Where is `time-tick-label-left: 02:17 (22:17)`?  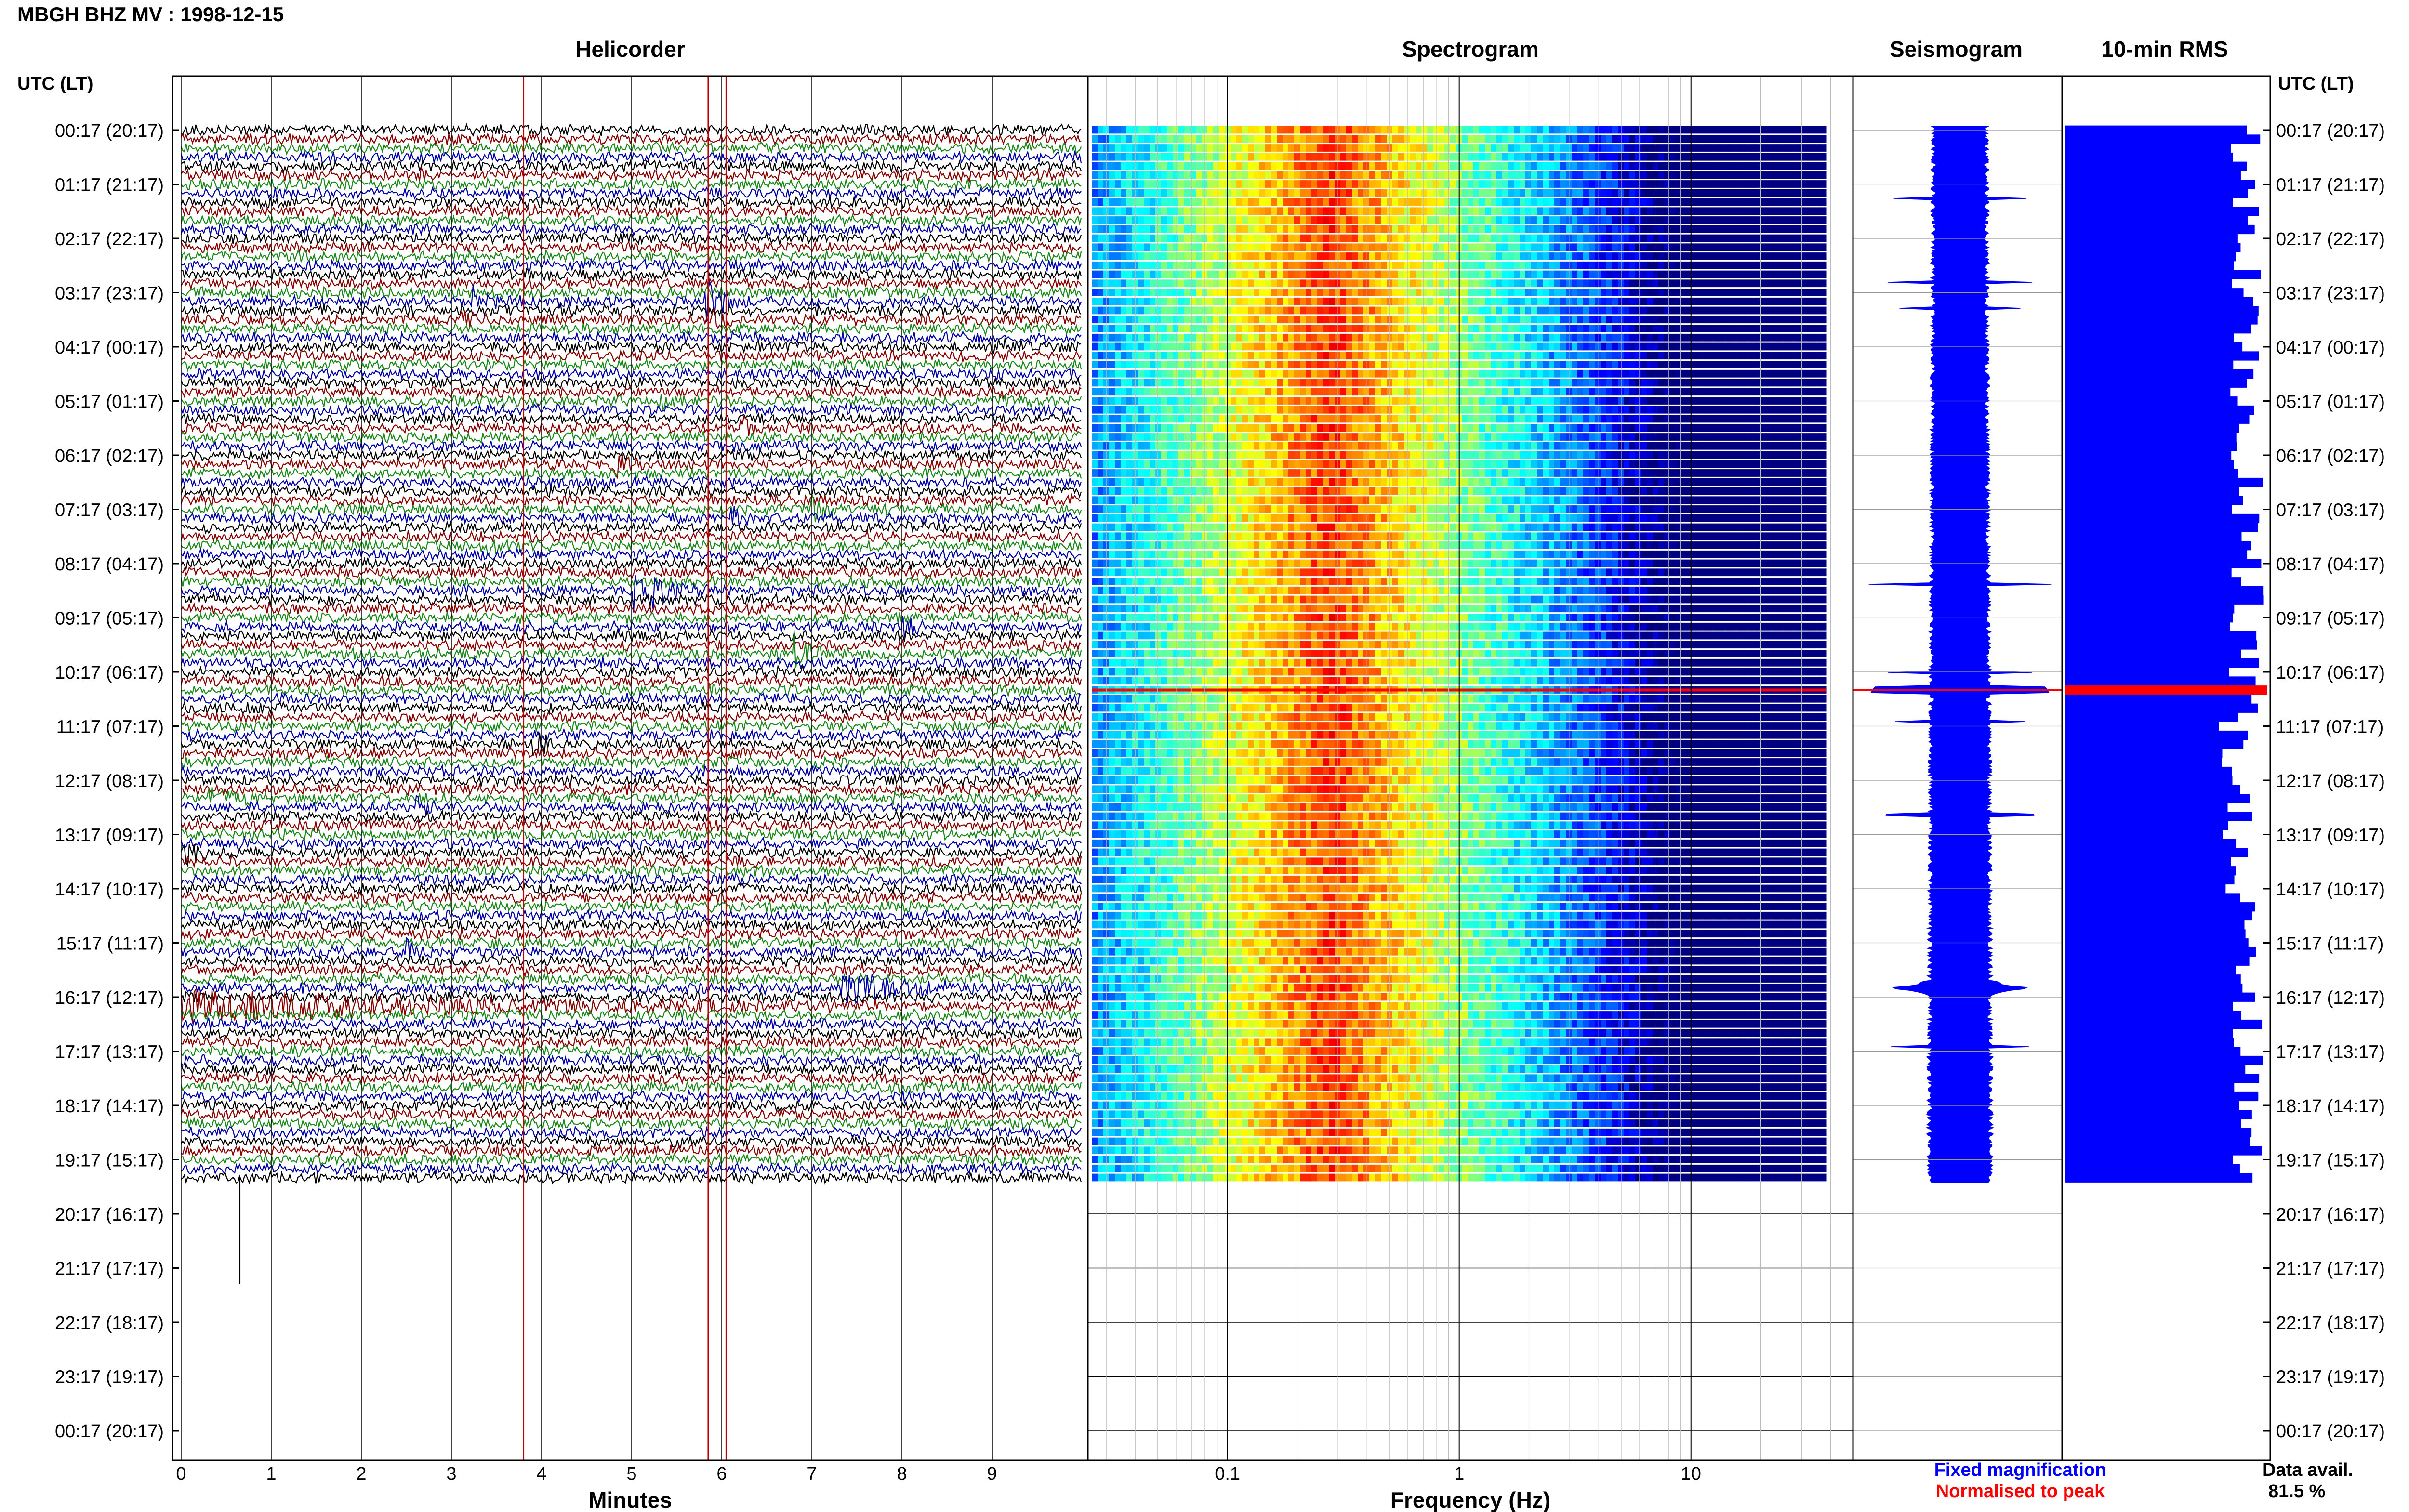
time-tick-label-left: 02:17 (22:17) is located at coordinates (109, 239).